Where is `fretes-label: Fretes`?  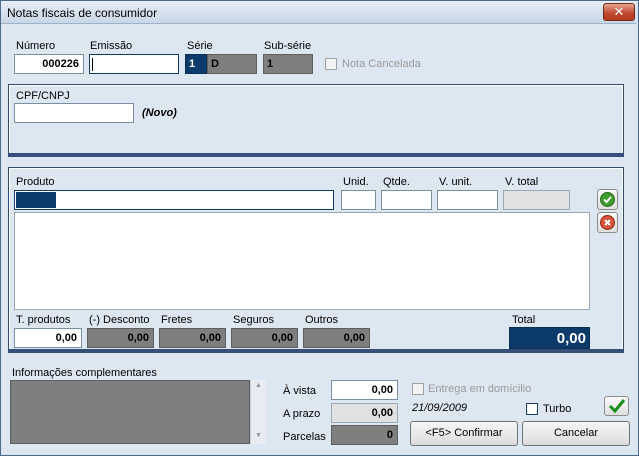 fretes-label: Fretes is located at coordinates (177, 320).